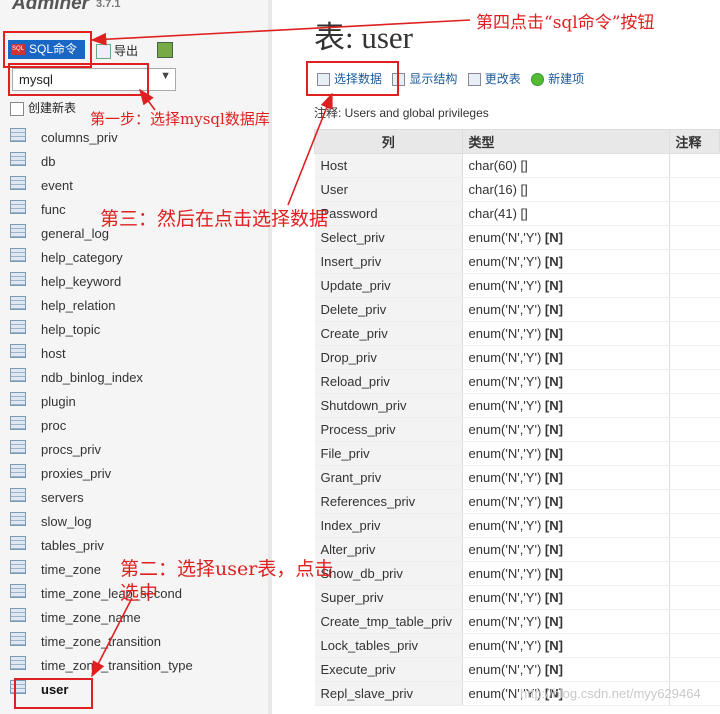  Describe the element at coordinates (610, 693) in the screenshot. I see `watermark: http://blog.csdn.net/myy629464` at that location.